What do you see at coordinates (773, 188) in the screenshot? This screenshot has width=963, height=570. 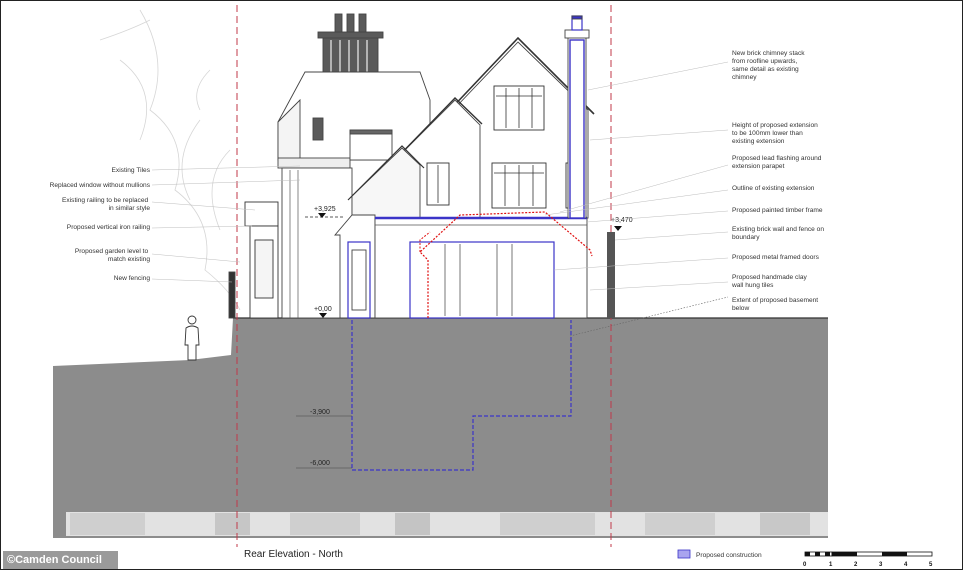 I see `label-existing-extension-outline: Outline of existing extension` at bounding box center [773, 188].